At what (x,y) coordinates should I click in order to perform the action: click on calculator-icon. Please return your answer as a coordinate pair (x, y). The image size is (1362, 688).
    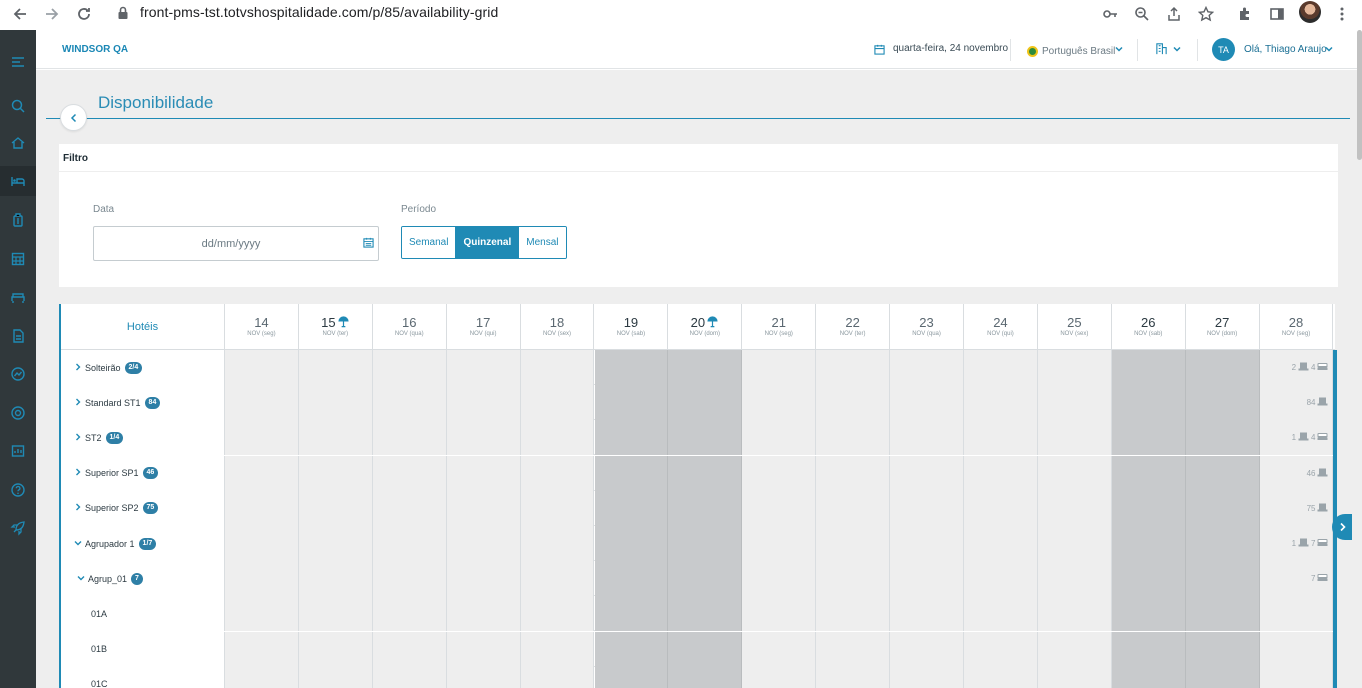
    Looking at the image, I should click on (18, 259).